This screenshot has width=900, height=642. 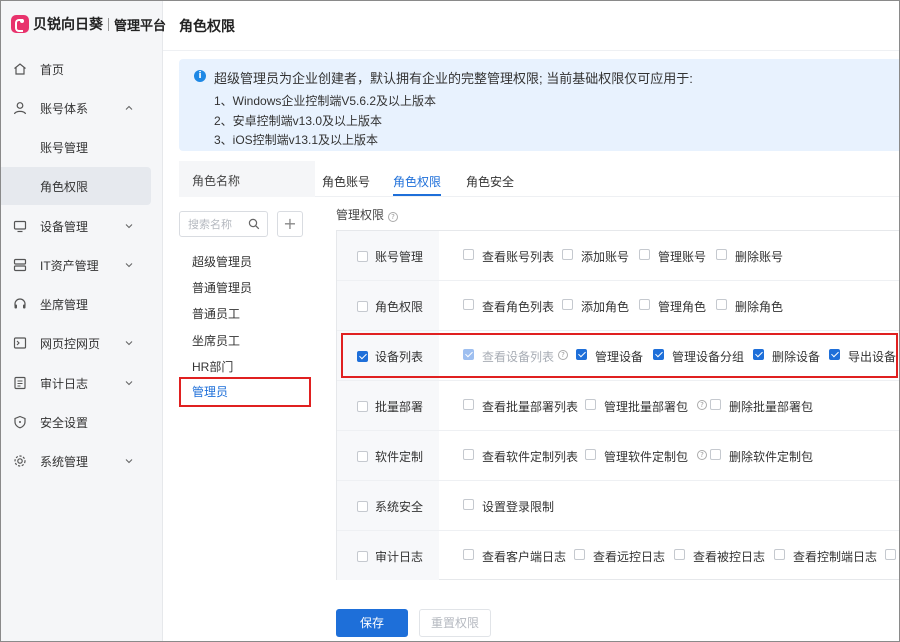 I want to click on role-item-label: 普通员工, so click(x=216, y=314).